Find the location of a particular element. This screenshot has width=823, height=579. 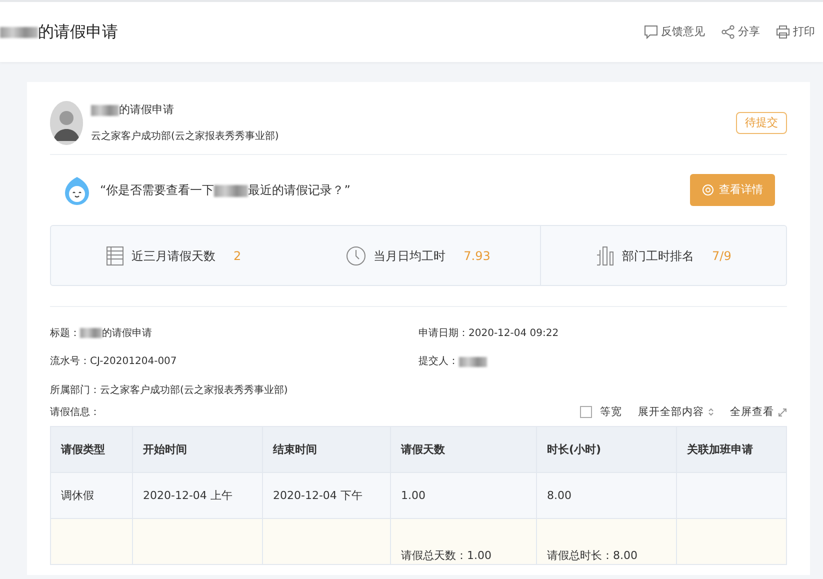

ranking-icon is located at coordinates (605, 256).